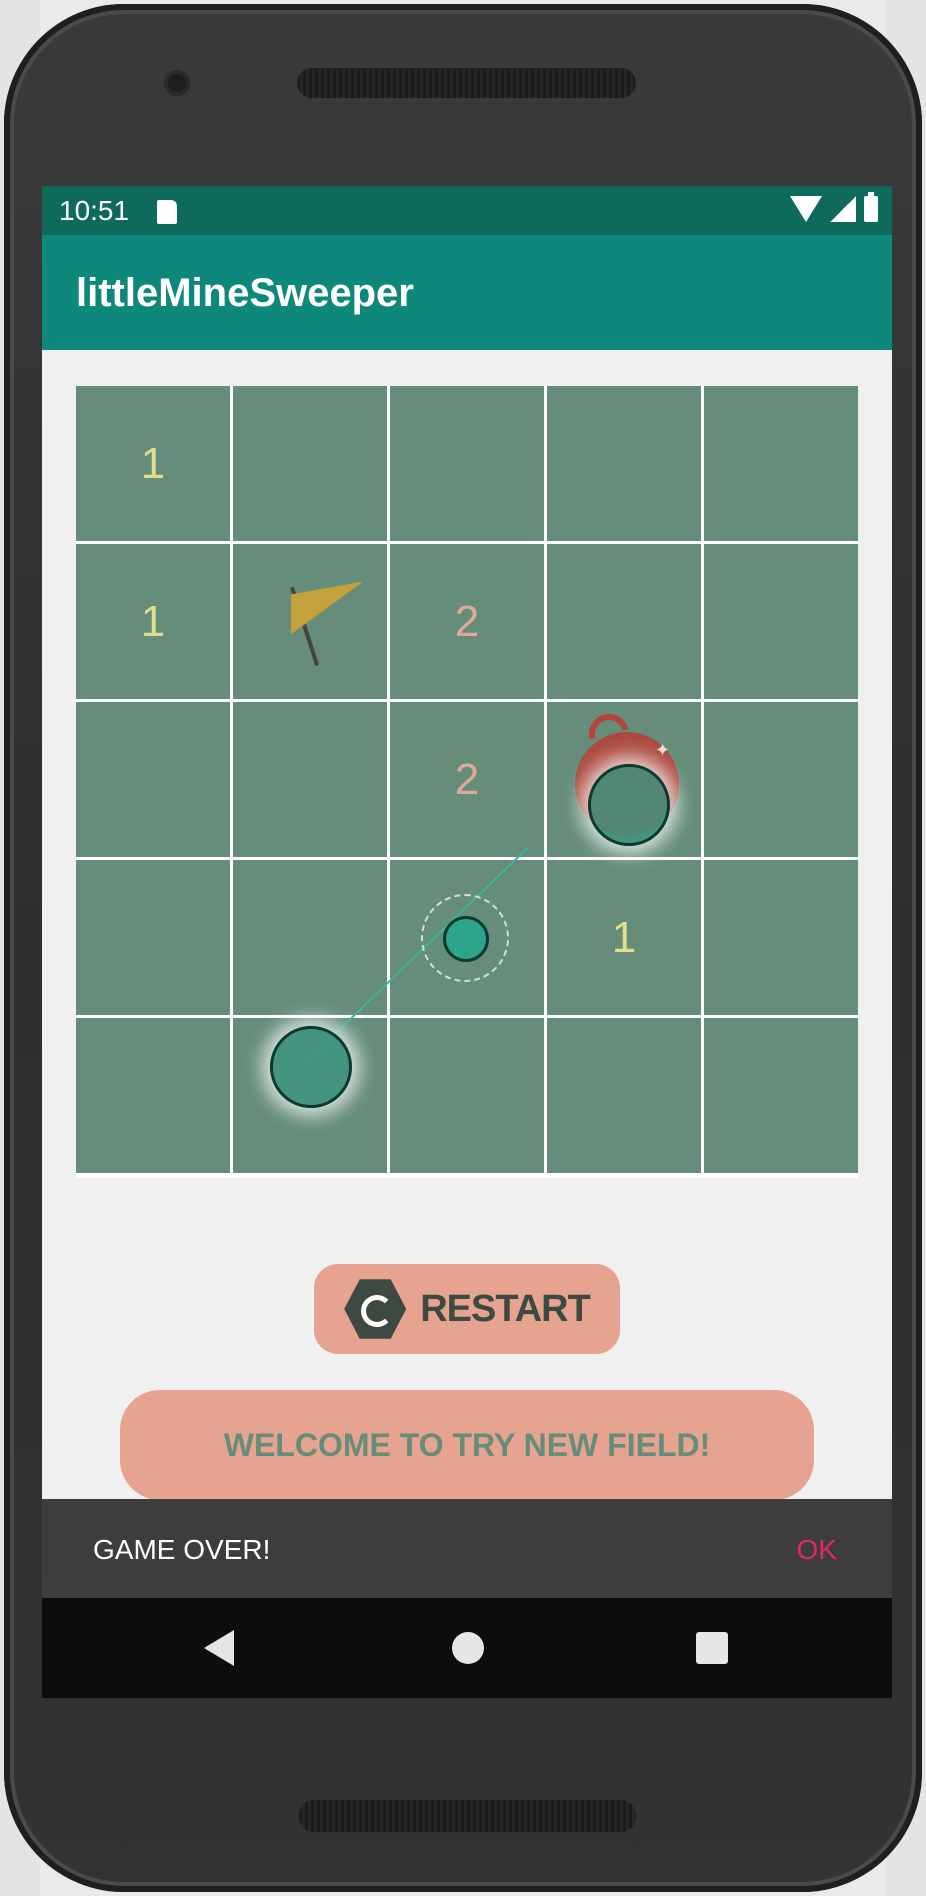 The width and height of the screenshot is (926, 1896). I want to click on mine-cell-r2-c5, so click(781, 621).